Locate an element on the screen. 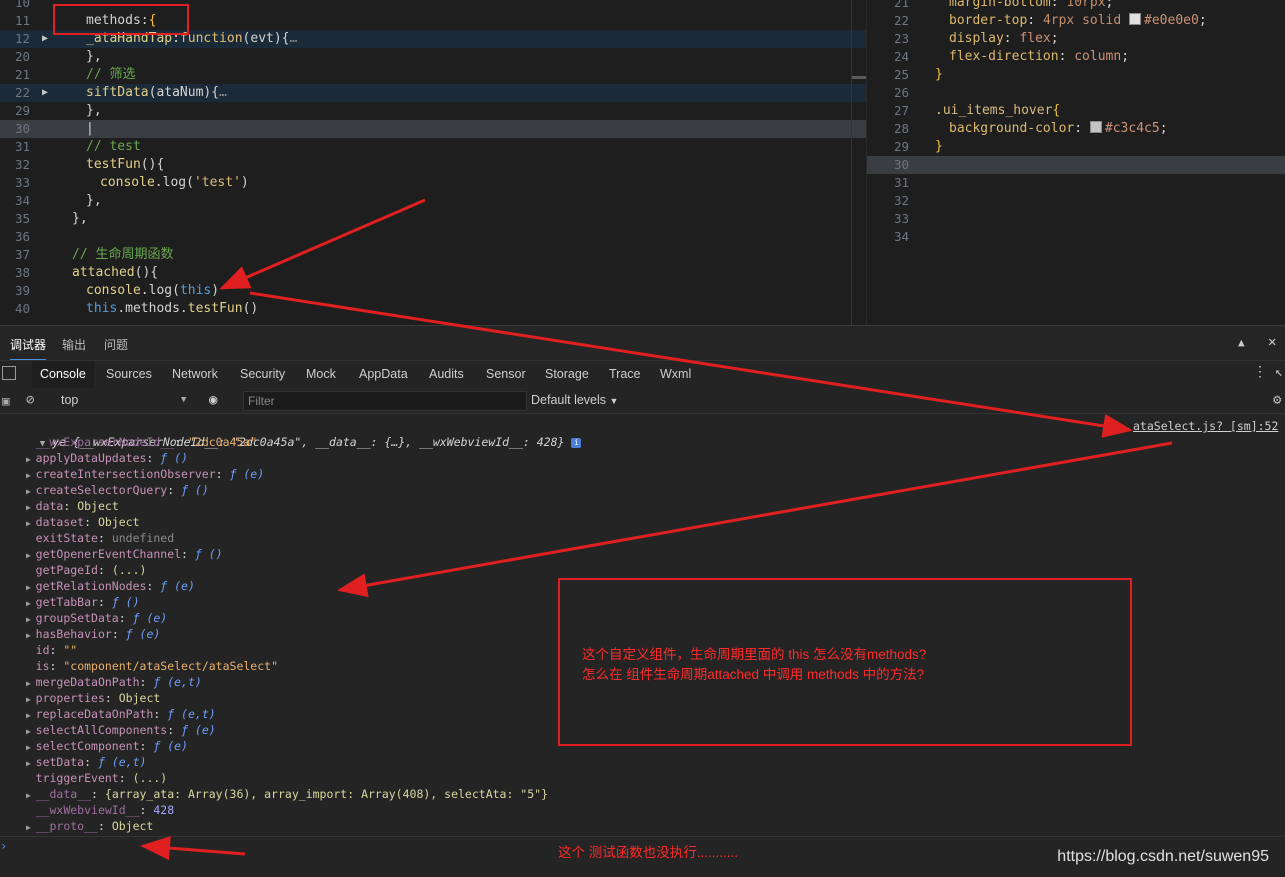 The height and width of the screenshot is (877, 1285). watermark: https://blog.csdn.net/suwen95 is located at coordinates (1163, 856).